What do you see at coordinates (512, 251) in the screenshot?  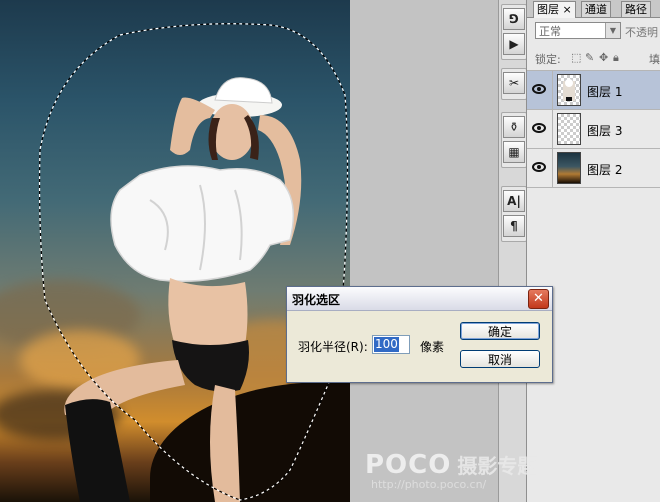 I see `panel-dock-strip: ⅁ ▶ ✂ ⚱ ▦ A| ¶` at bounding box center [512, 251].